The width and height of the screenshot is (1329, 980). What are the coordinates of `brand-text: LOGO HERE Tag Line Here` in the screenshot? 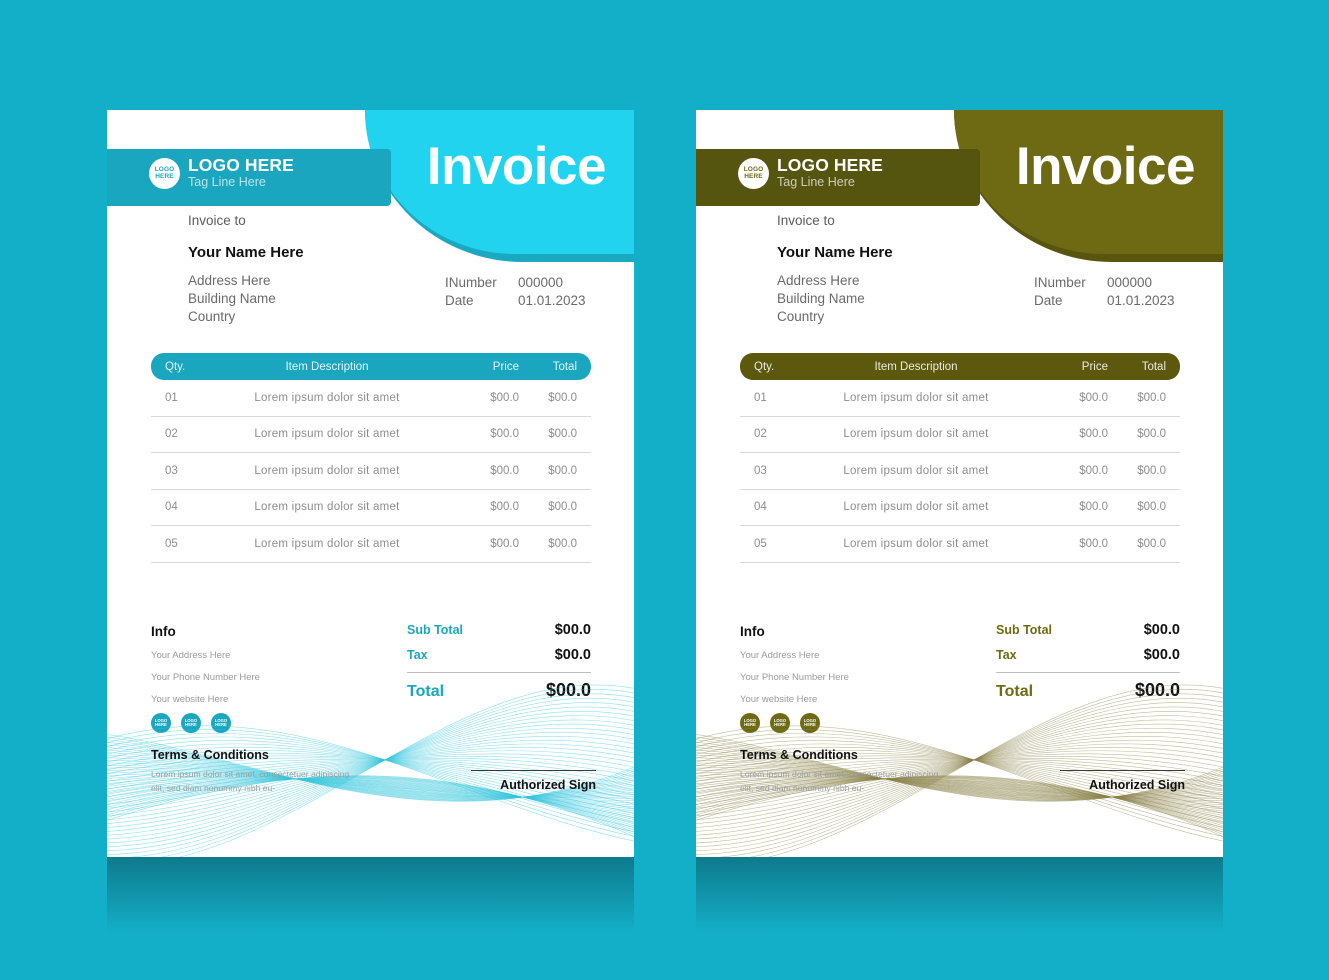 It's located at (830, 173).